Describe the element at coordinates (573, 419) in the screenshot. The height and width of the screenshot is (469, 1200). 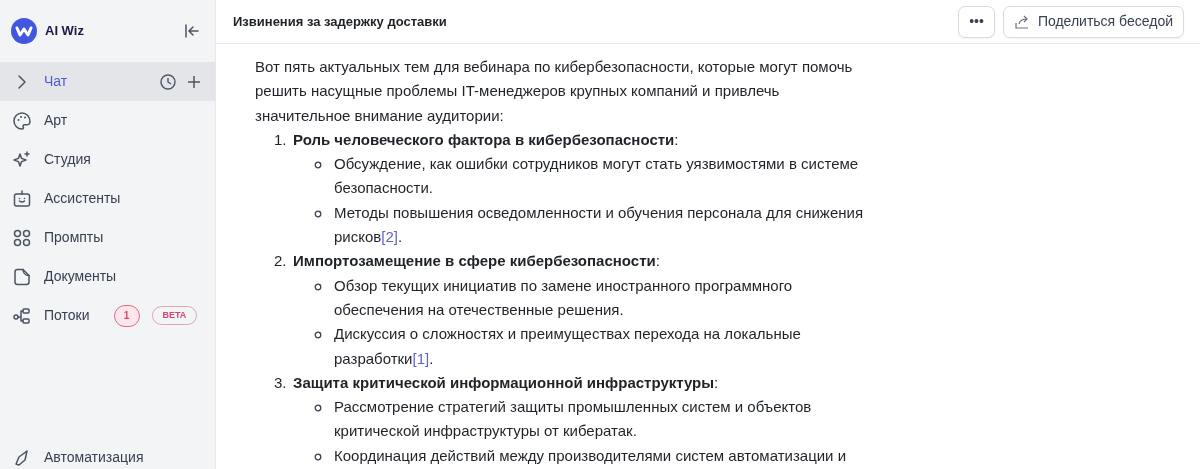
I see `bullet-text: Рассмотрение стратегий защиты промышленных систем и объектов критической инфраструктуры от кибератак.` at that location.